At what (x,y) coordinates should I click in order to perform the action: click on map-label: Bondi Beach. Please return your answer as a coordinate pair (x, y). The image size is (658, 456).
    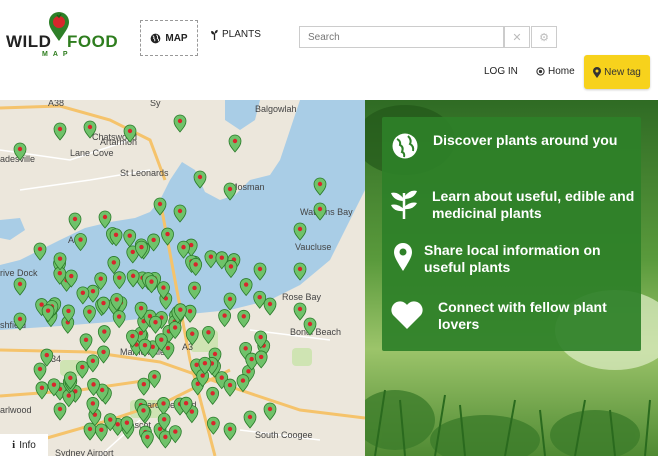
    Looking at the image, I should click on (315, 332).